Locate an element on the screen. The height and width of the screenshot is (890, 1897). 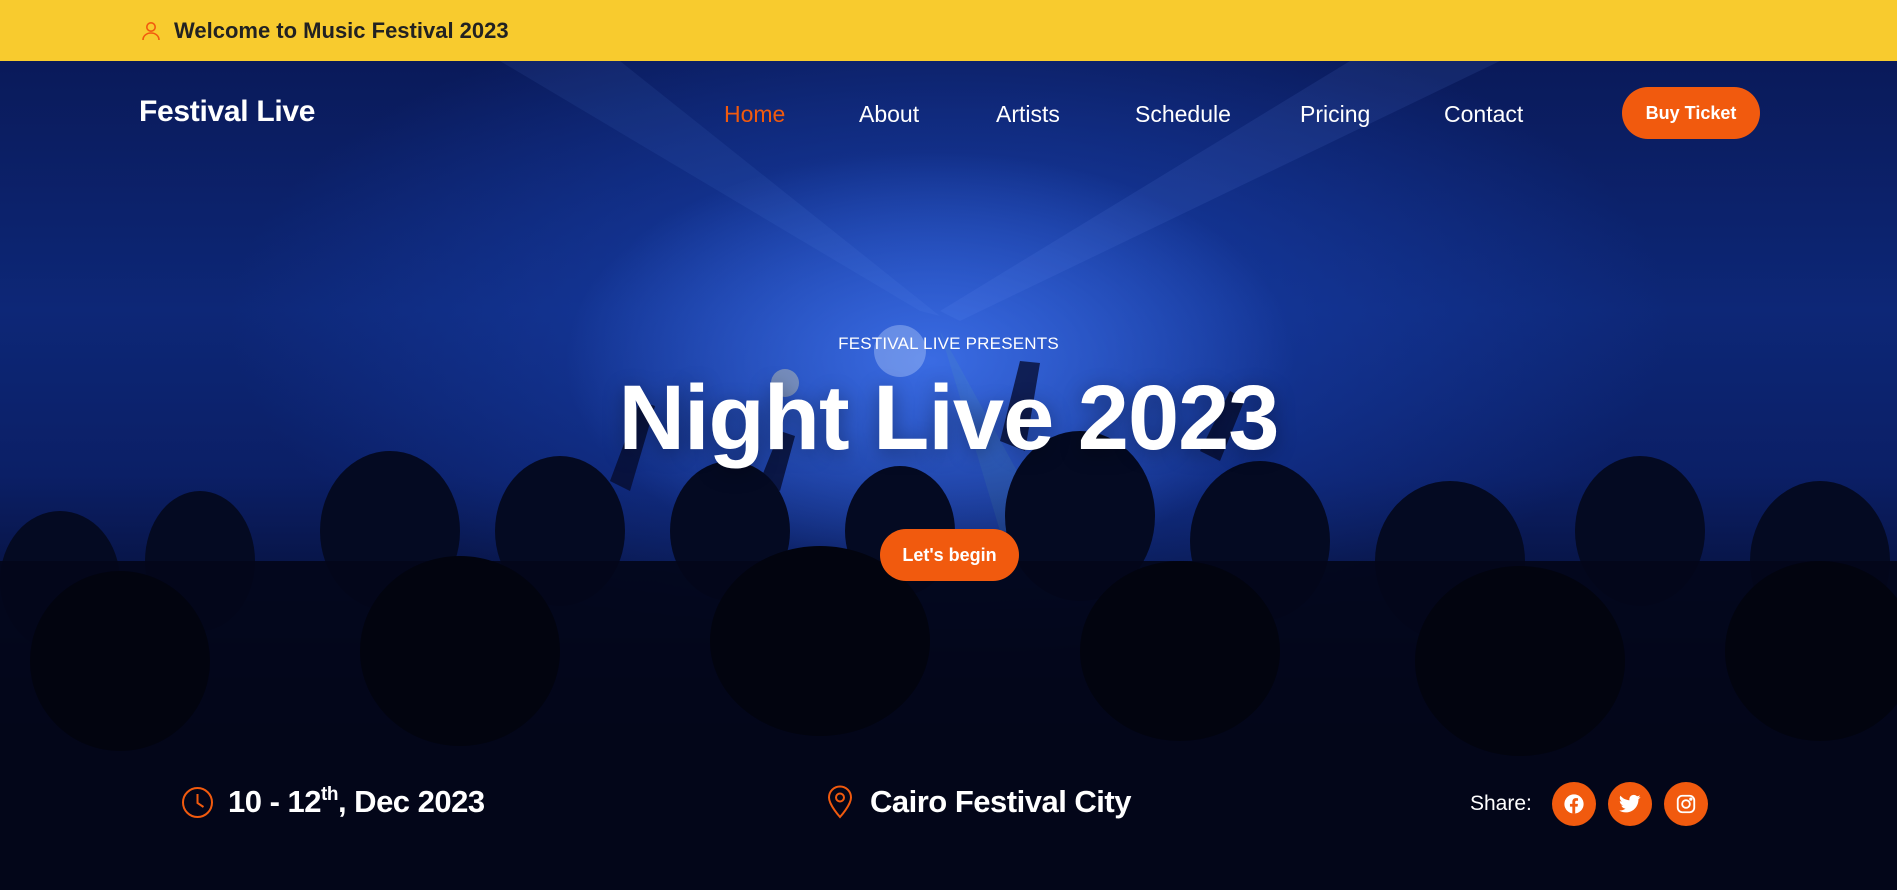
date-text: 10 - 12th, Dec 2023 is located at coordinates (356, 802).